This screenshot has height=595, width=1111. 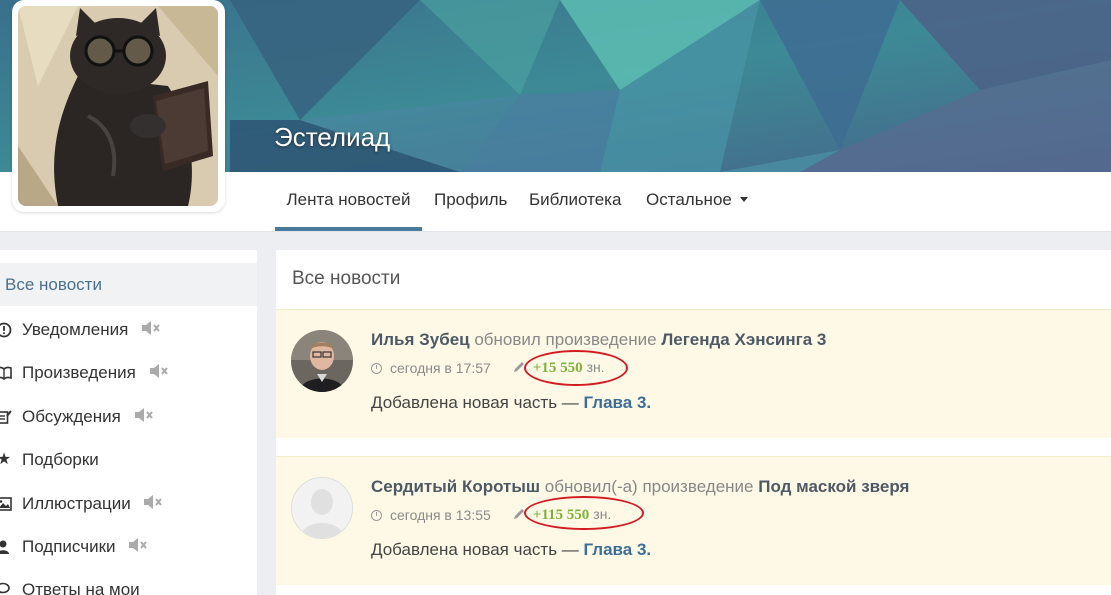 I want to click on sidebar-item-works: Произведения, so click(x=128, y=372).